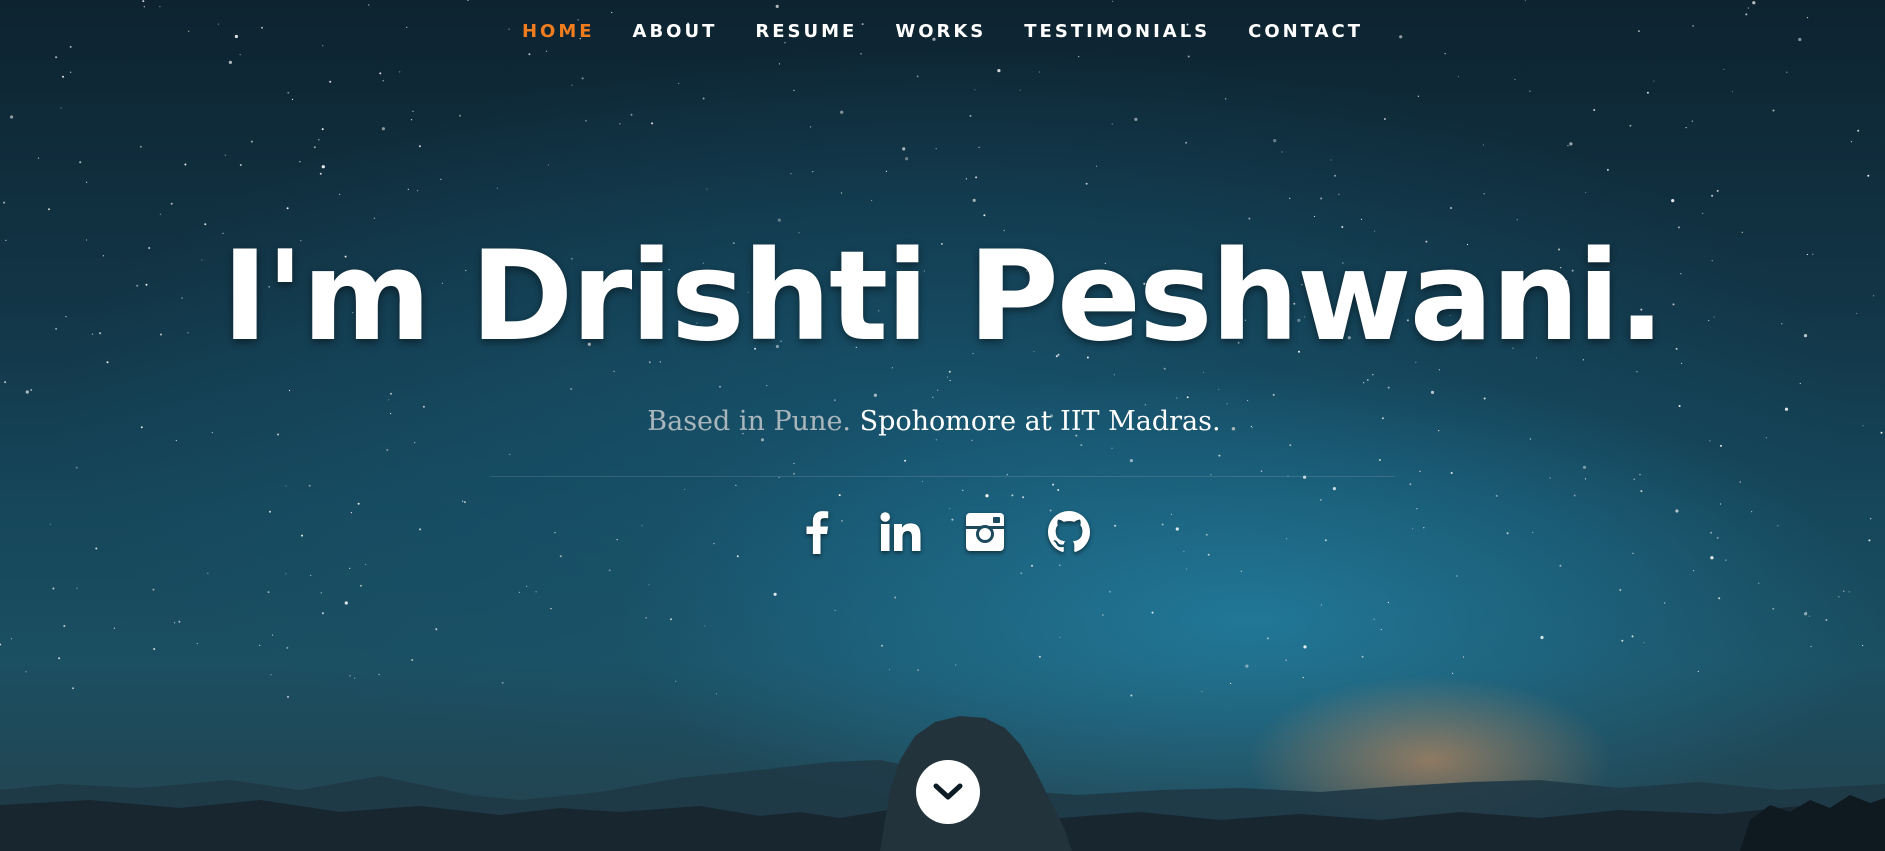 Image resolution: width=1885 pixels, height=851 pixels. What do you see at coordinates (942, 532) in the screenshot?
I see `social-links` at bounding box center [942, 532].